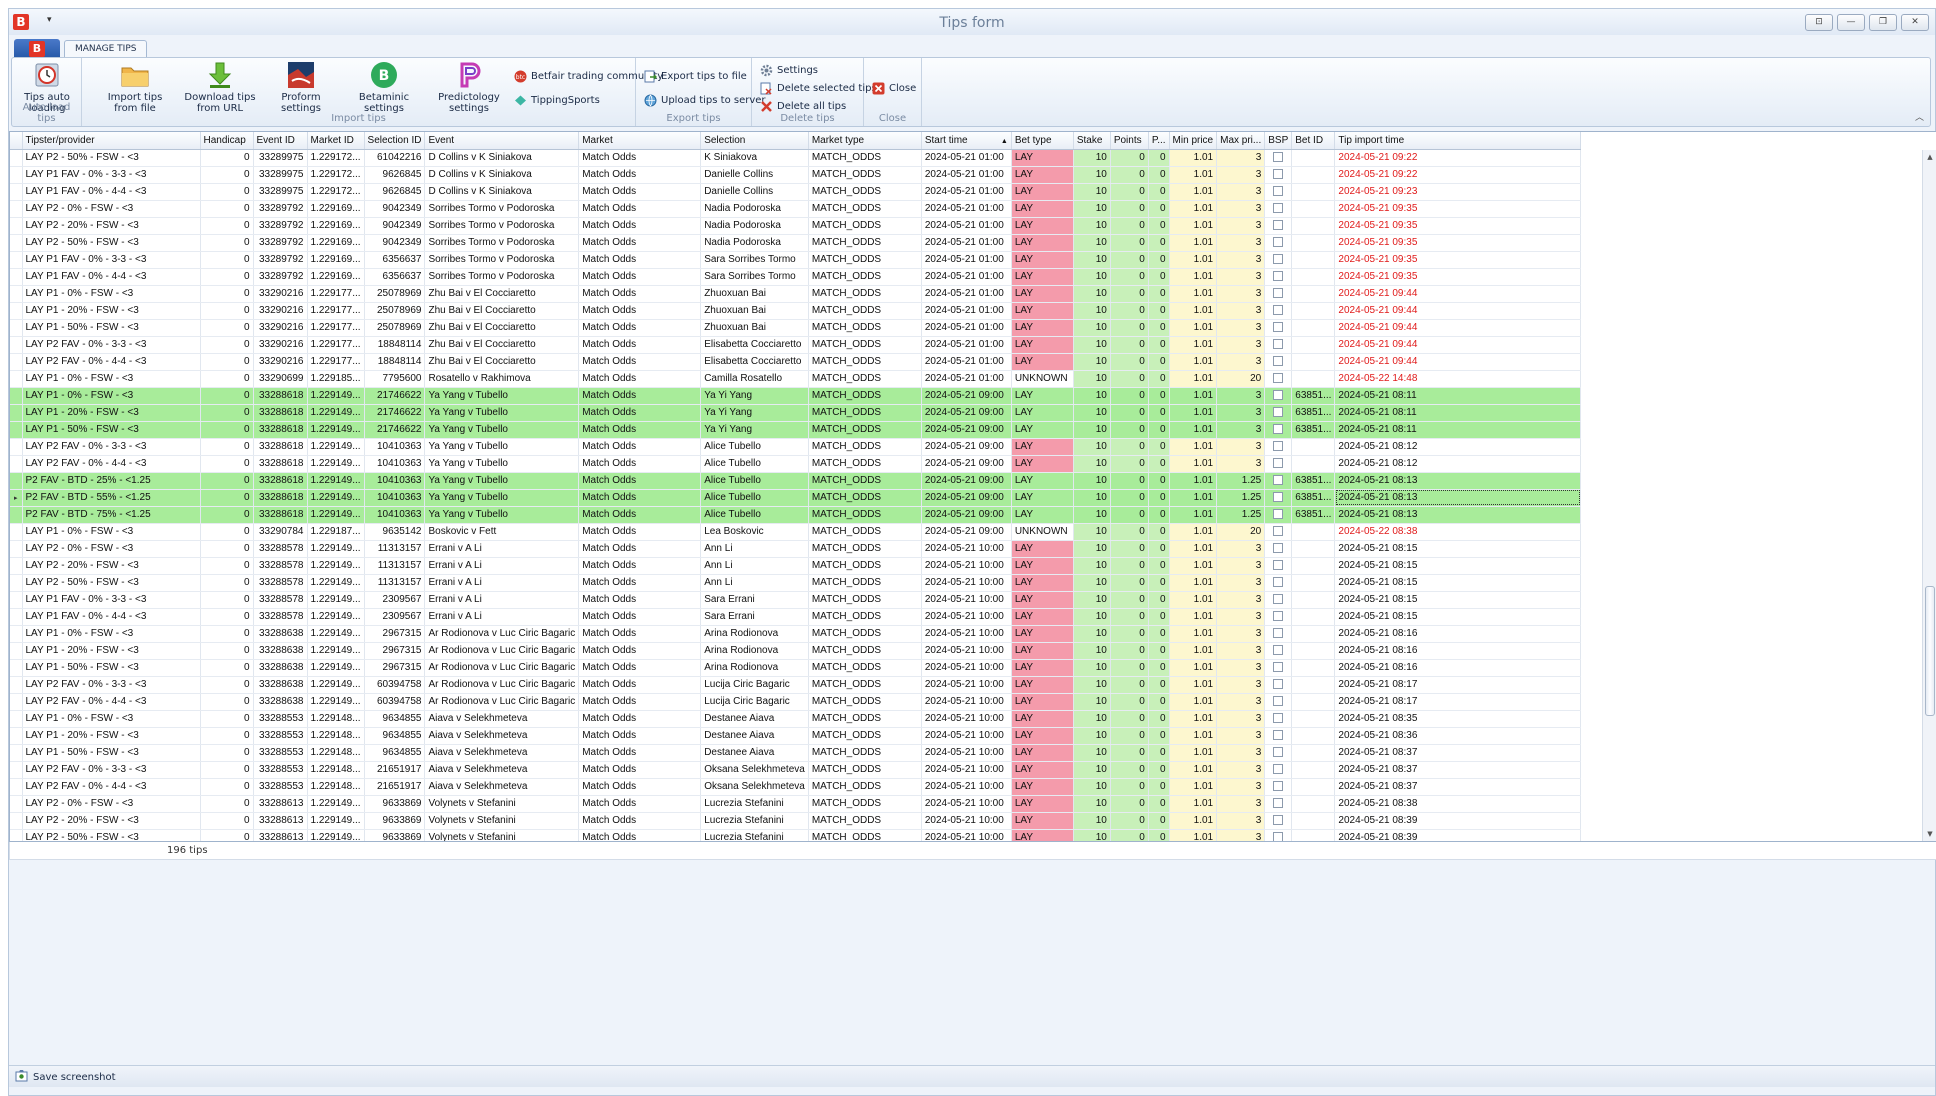 The image size is (1936, 1096). What do you see at coordinates (1458, 141) in the screenshot?
I see `header-tip-import-time: Tip import time` at bounding box center [1458, 141].